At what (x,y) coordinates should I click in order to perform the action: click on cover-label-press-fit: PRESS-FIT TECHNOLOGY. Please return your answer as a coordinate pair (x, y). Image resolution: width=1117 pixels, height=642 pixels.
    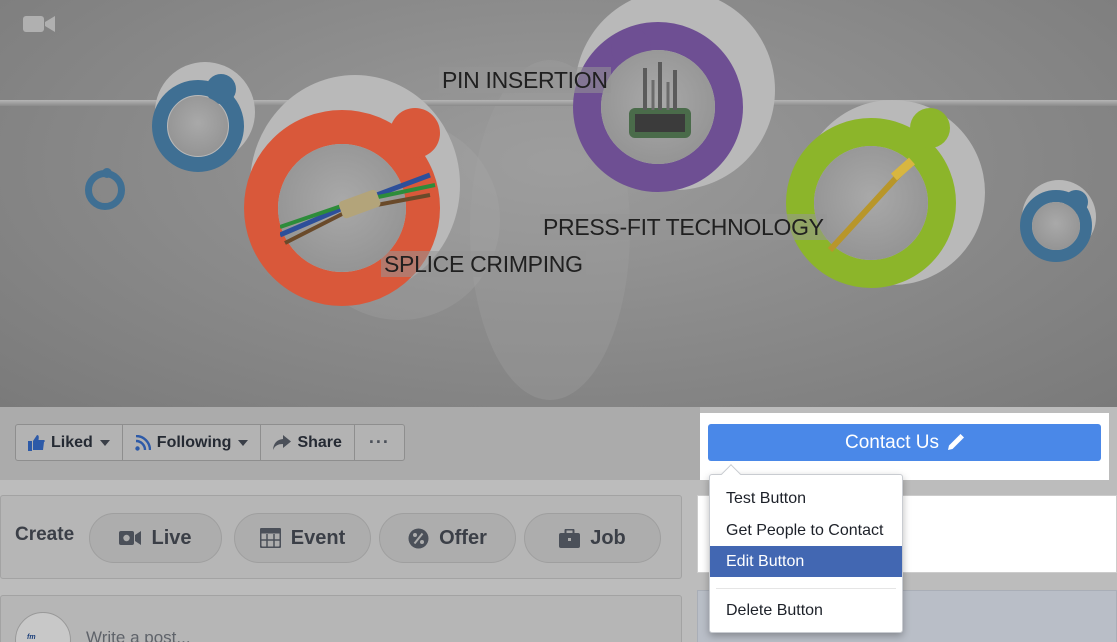
    Looking at the image, I should click on (683, 227).